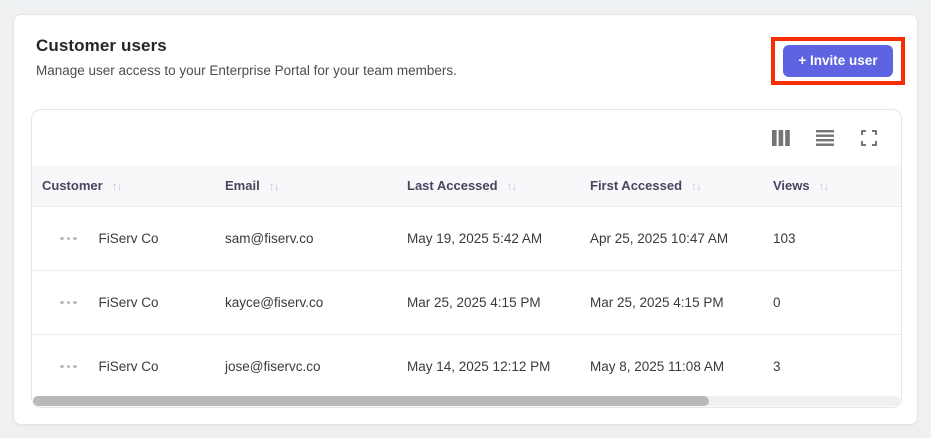 This screenshot has height=438, width=931. Describe the element at coordinates (636, 185) in the screenshot. I see `column-label: First Accessed` at that location.